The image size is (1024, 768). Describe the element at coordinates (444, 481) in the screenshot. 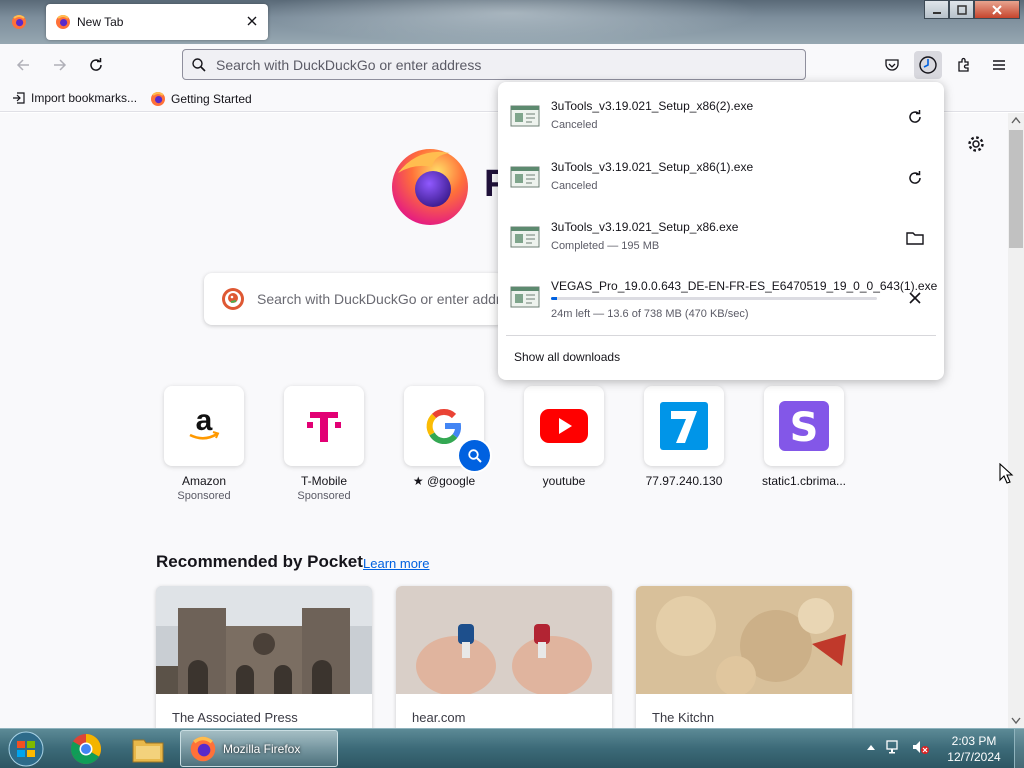

I see `shortcut-label-google: ★ @google` at that location.